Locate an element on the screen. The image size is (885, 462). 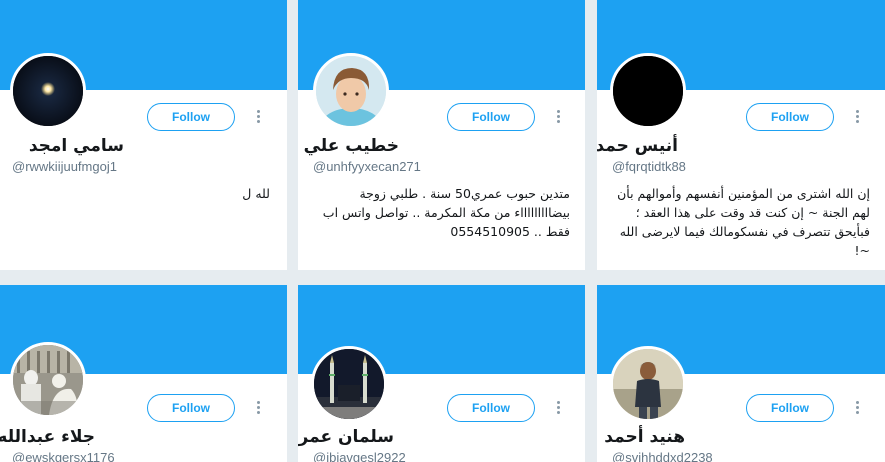
user-bio: لله ل is located at coordinates (256, 193).